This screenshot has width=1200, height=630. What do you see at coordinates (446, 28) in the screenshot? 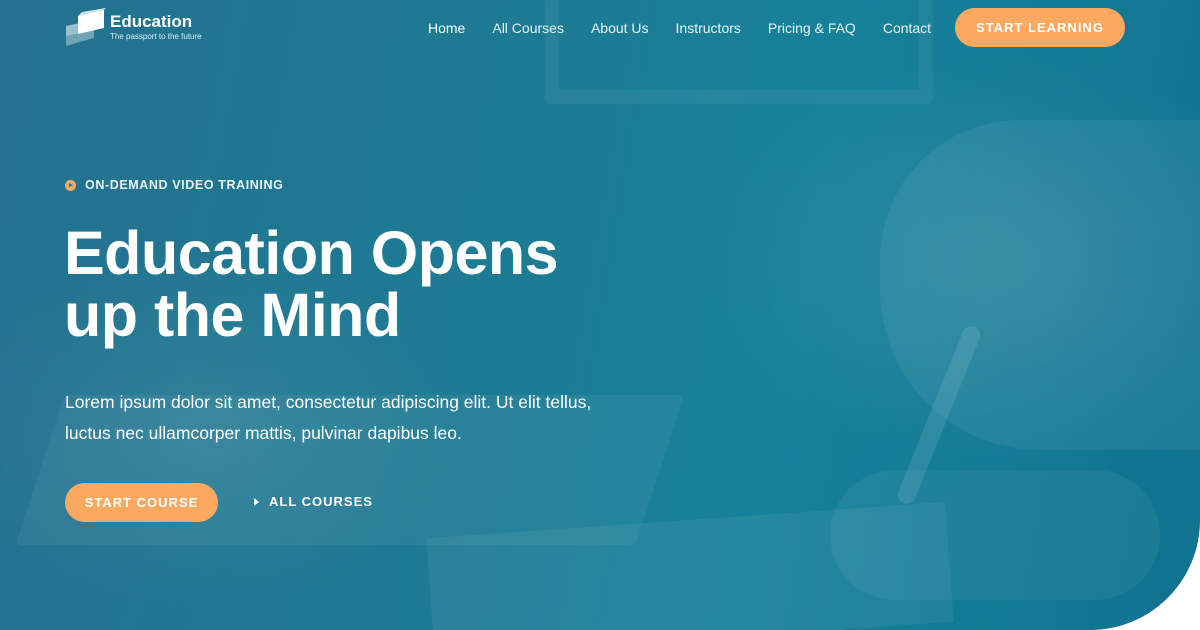
I see `nav-item-home: Home` at bounding box center [446, 28].